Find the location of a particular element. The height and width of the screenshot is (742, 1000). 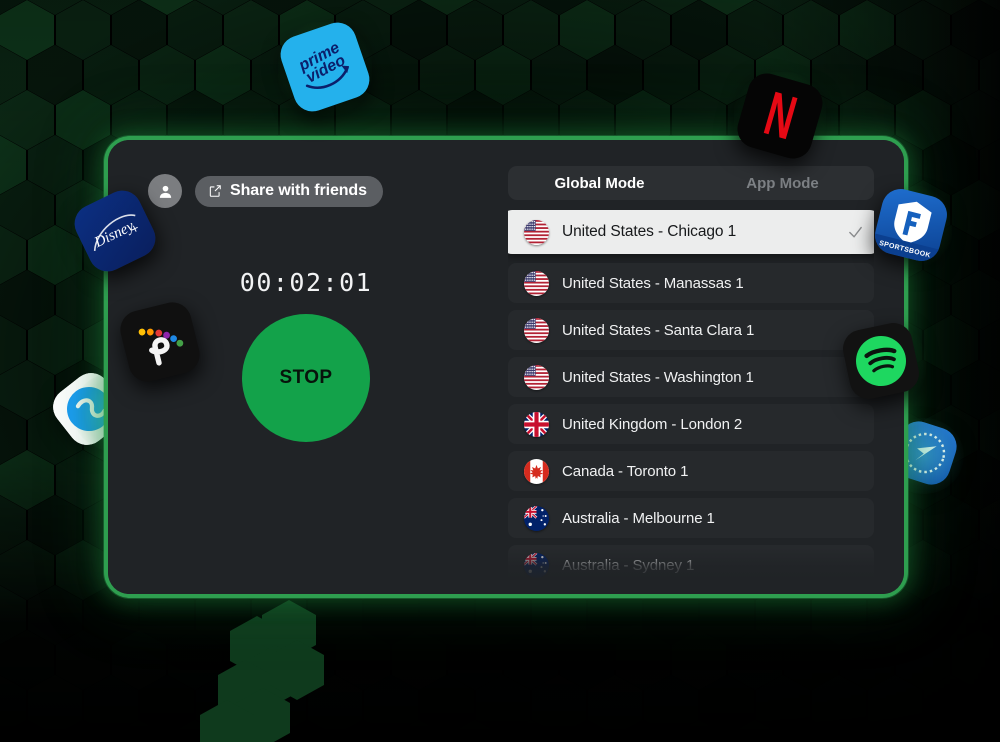

server-label: Canada - Toronto 1 is located at coordinates (625, 471).